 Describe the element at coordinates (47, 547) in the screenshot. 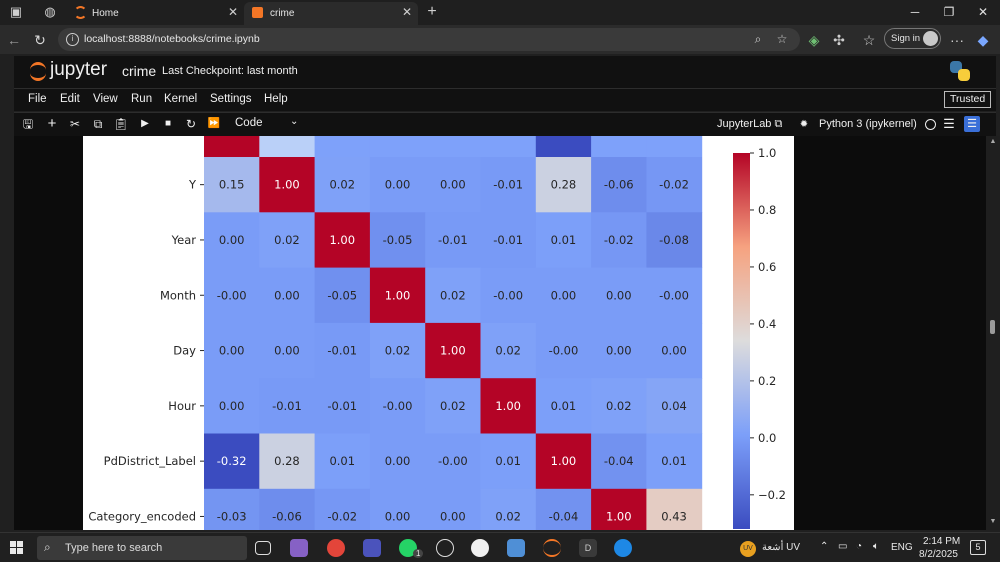

I see `search-icon: ⌕` at that location.